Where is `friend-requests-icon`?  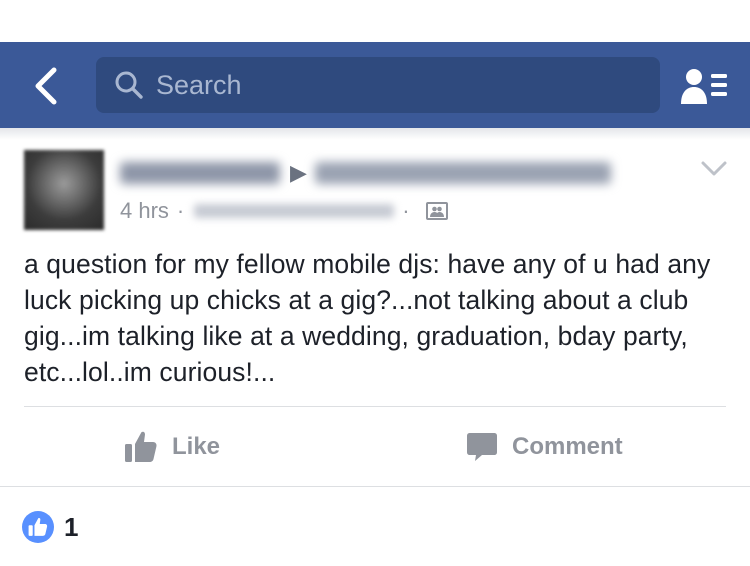
friend-requests-icon is located at coordinates (704, 86).